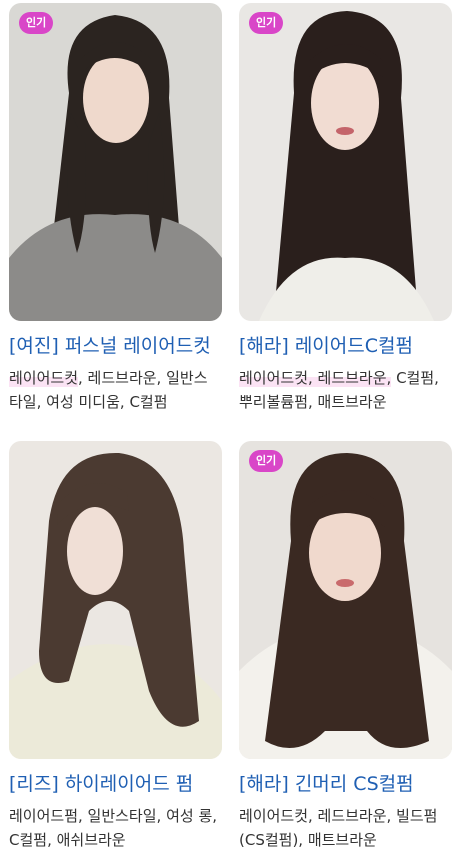 This screenshot has width=461, height=865. I want to click on style-title: [여진] 퍼스널 레이어드컷, so click(114, 346).